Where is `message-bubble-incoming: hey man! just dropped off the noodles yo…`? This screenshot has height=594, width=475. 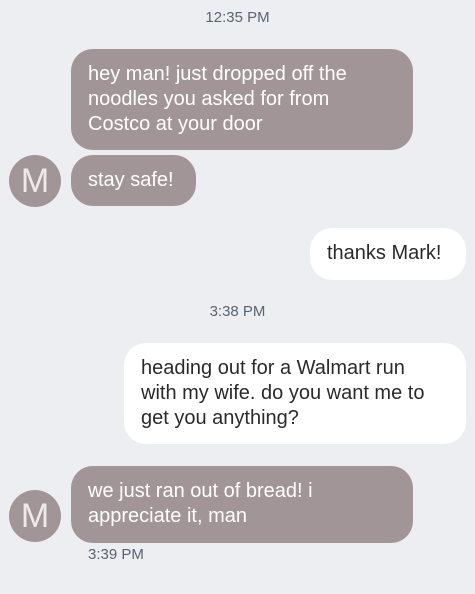 message-bubble-incoming: hey man! just dropped off the noodles yo… is located at coordinates (242, 99).